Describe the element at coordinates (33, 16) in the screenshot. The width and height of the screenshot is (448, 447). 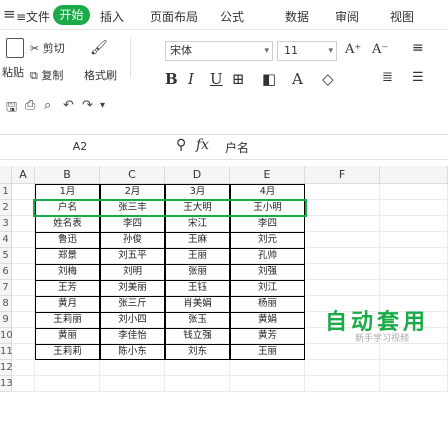
I see `menu-file: ≡文件` at that location.